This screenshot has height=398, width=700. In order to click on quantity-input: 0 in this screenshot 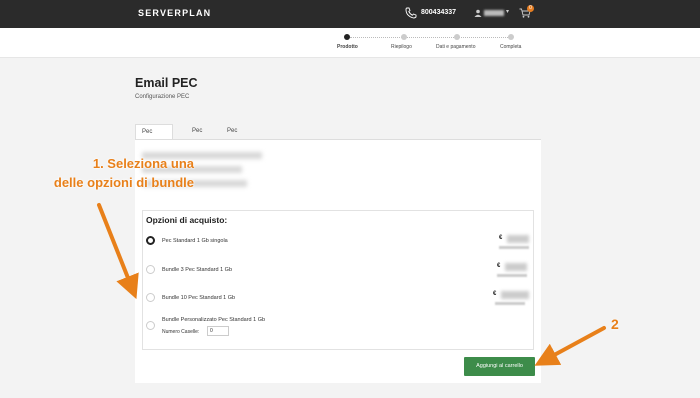, I will do `click(218, 331)`.